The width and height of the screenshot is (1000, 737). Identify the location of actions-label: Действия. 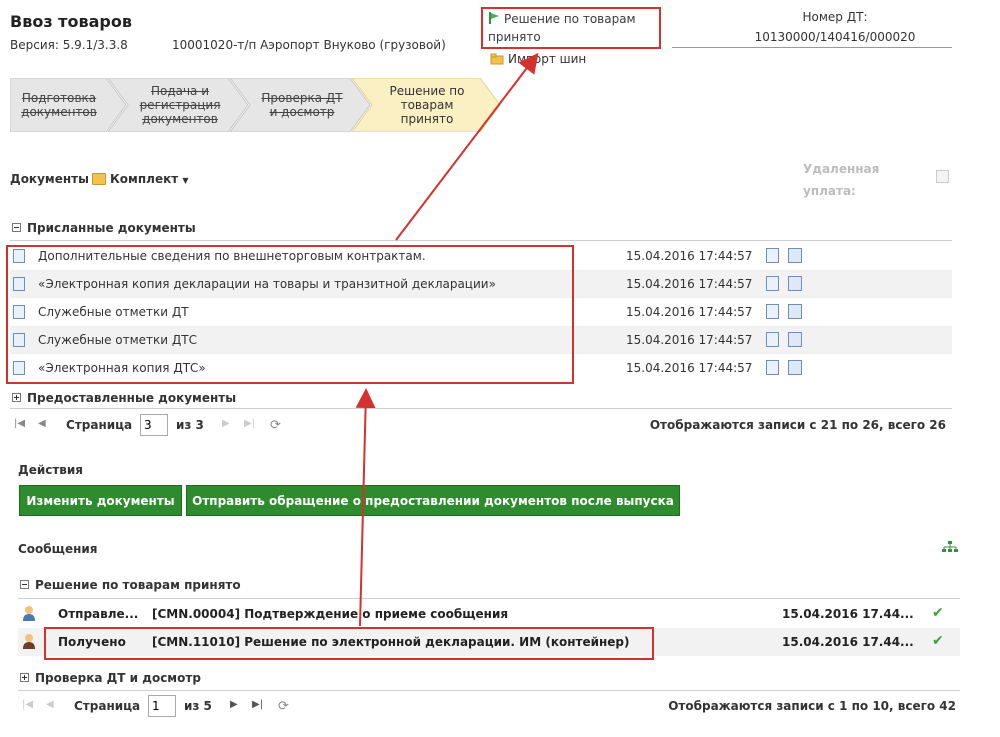
(51, 470).